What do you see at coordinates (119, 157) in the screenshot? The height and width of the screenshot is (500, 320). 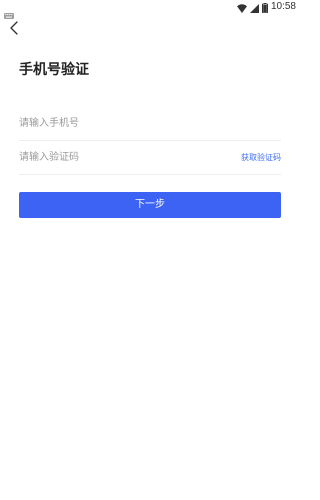 I see `verification-code-input` at bounding box center [119, 157].